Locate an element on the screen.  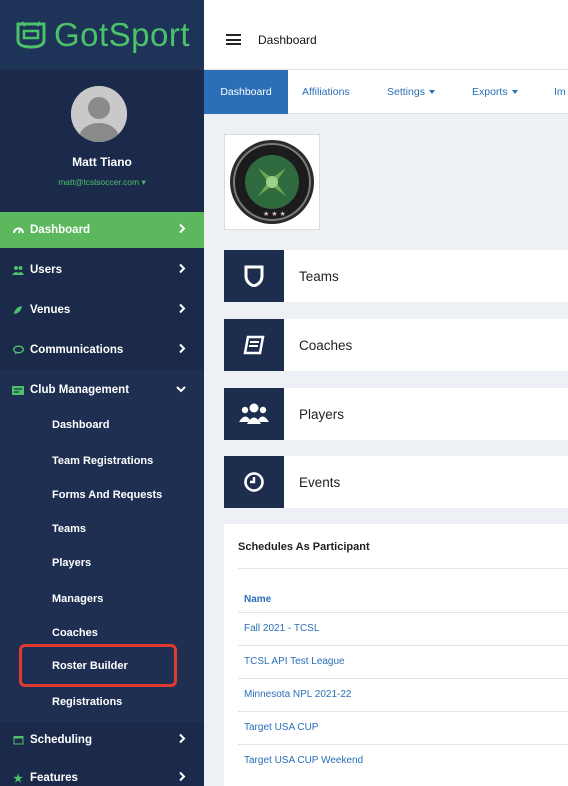
top-bar: Dashboard is located at coordinates (386, 35).